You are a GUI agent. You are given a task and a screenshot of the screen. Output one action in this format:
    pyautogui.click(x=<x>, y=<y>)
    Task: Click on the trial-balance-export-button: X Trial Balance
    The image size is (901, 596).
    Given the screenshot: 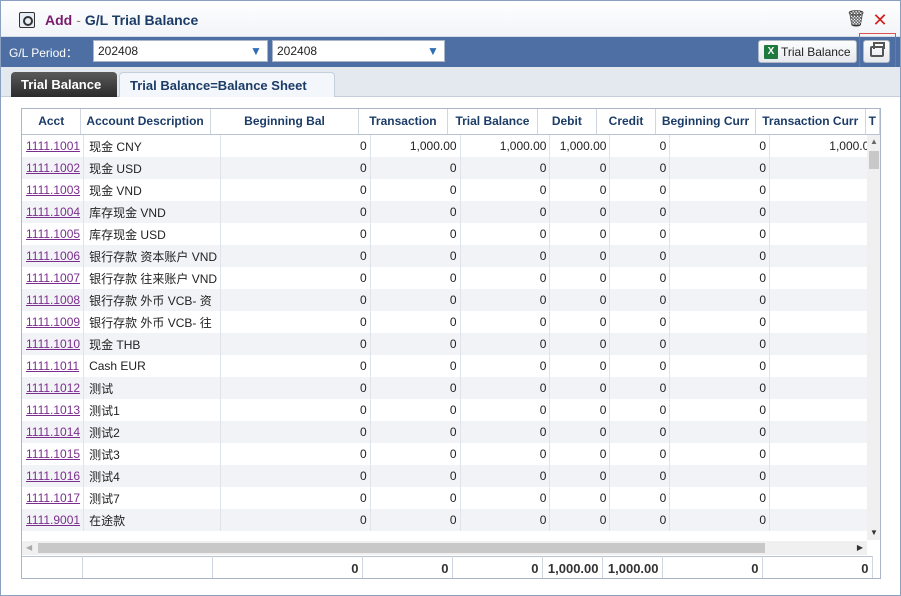 What is the action you would take?
    pyautogui.click(x=807, y=51)
    